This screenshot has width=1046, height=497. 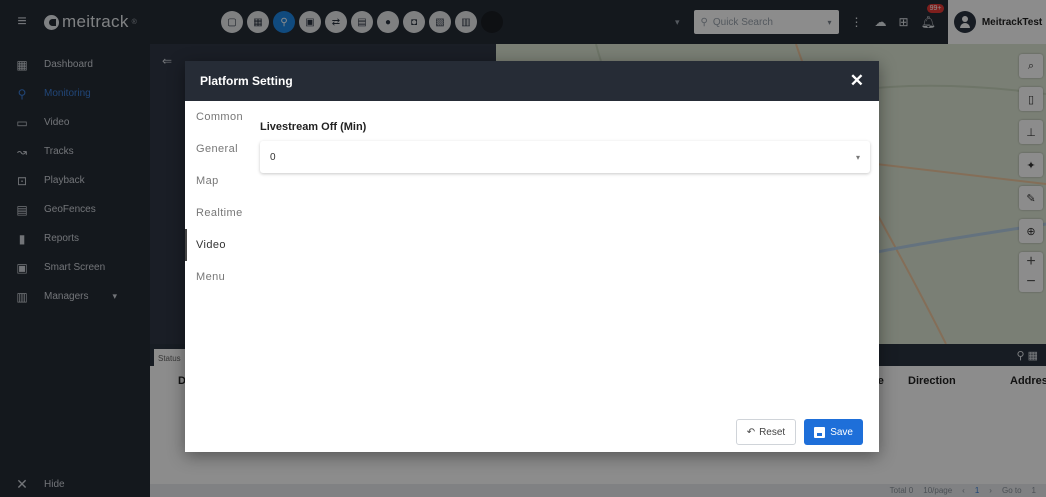 I want to click on livestream-off-select: 0 ▾, so click(x=565, y=157).